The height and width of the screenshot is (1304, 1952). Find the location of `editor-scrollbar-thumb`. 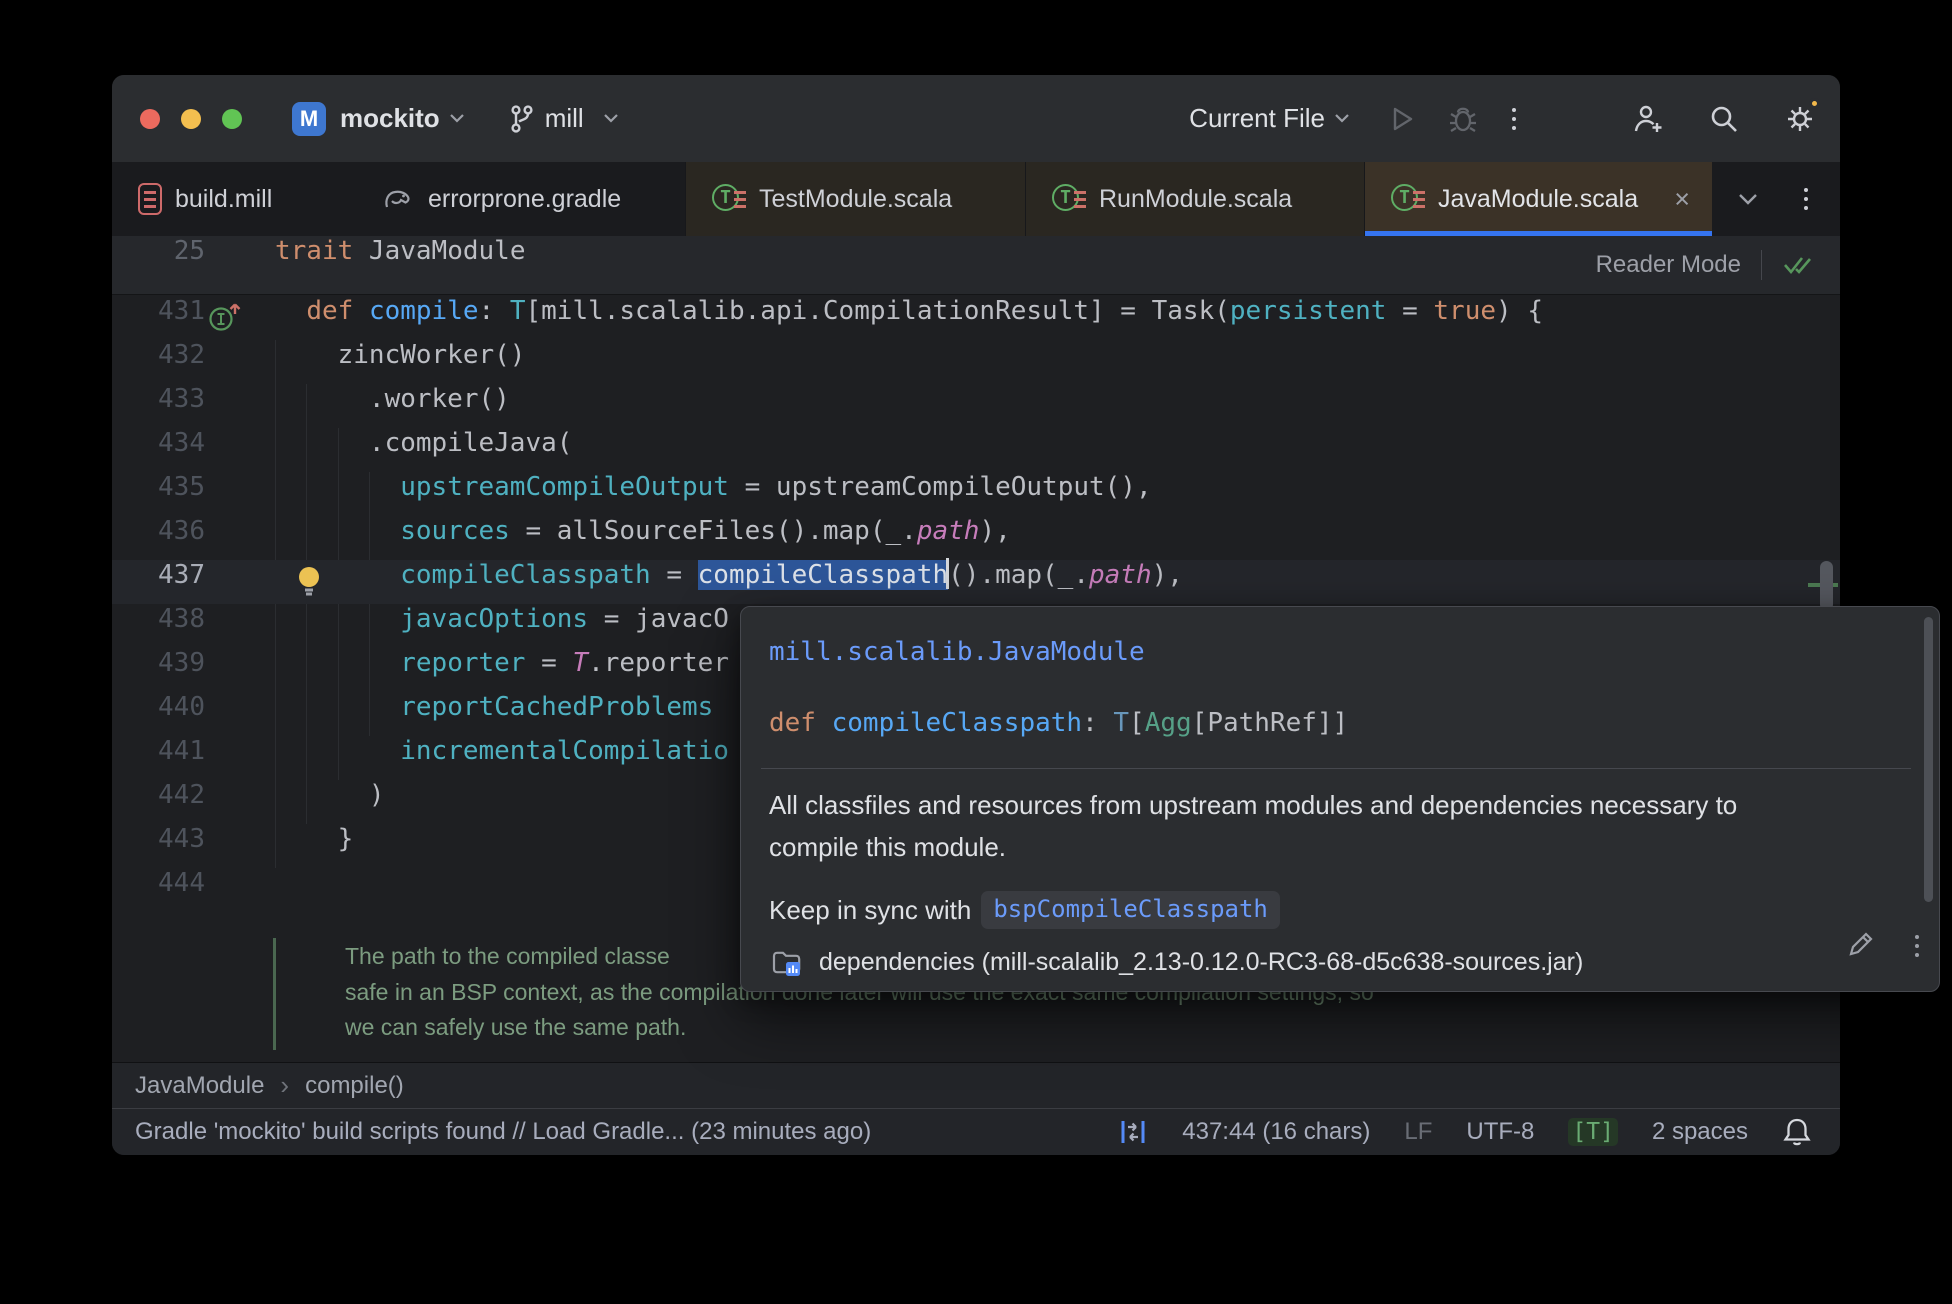

editor-scrollbar-thumb is located at coordinates (1826, 586).